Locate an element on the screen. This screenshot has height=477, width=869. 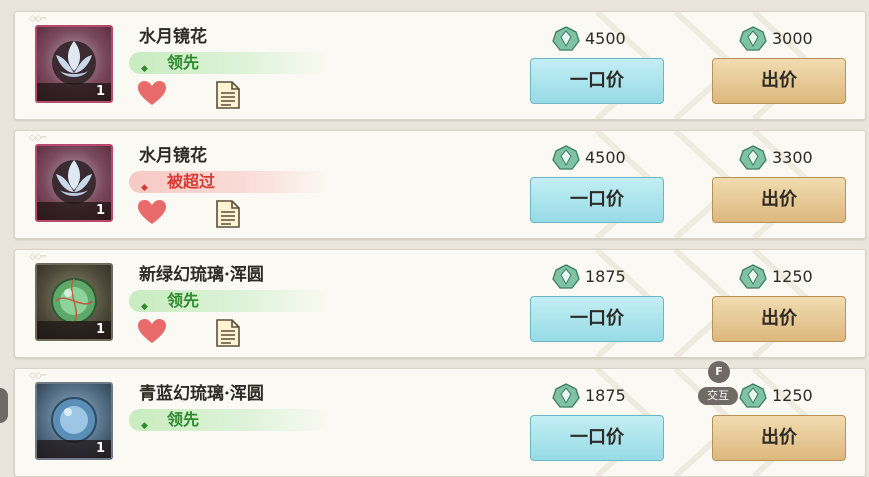
bid-status-badge: ◆ 被超过 is located at coordinates (229, 182).